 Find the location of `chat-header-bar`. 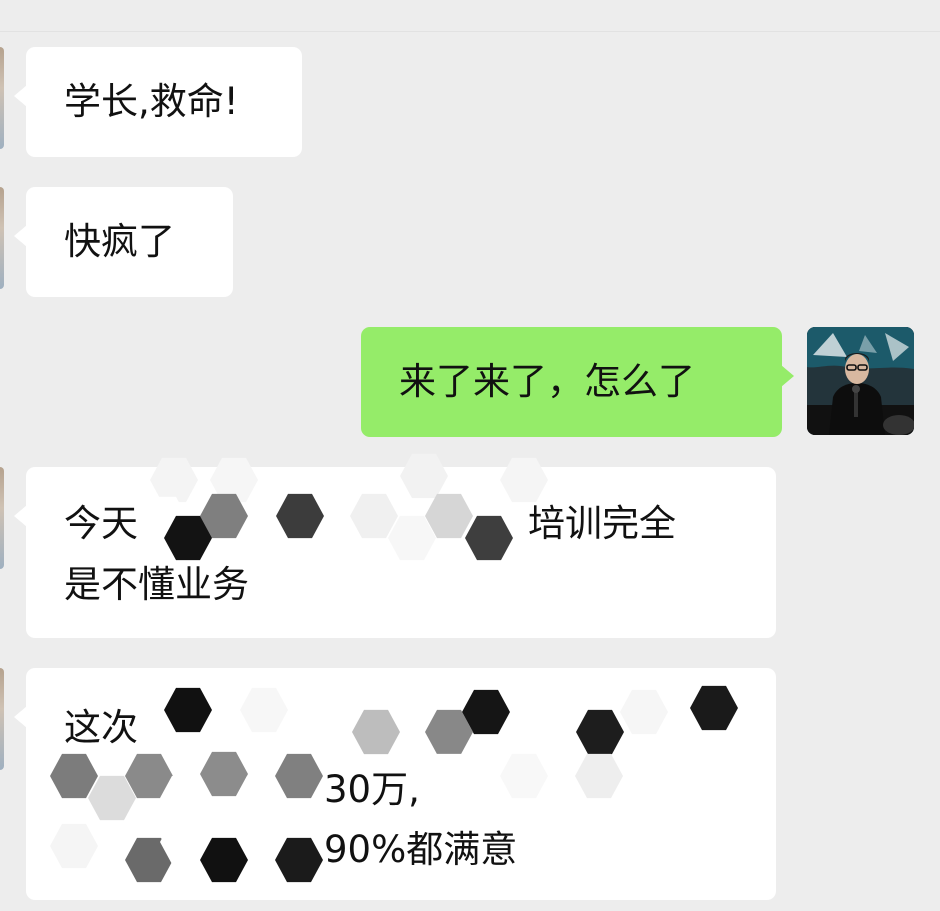

chat-header-bar is located at coordinates (470, 16).